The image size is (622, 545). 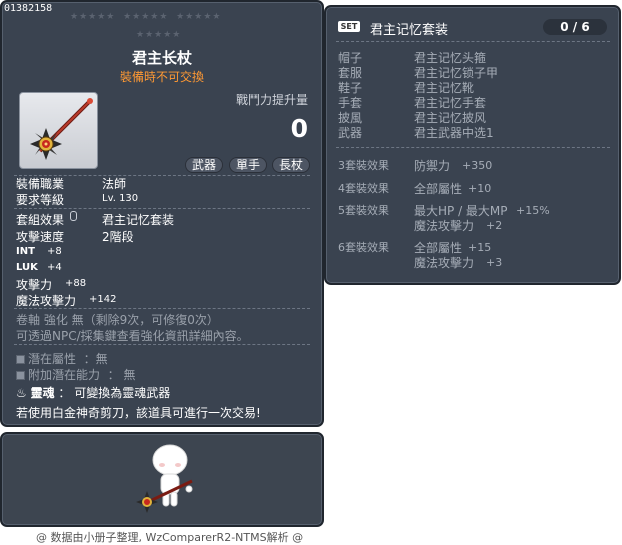 What do you see at coordinates (480, 188) in the screenshot?
I see `set-effect-value: +10` at bounding box center [480, 188].